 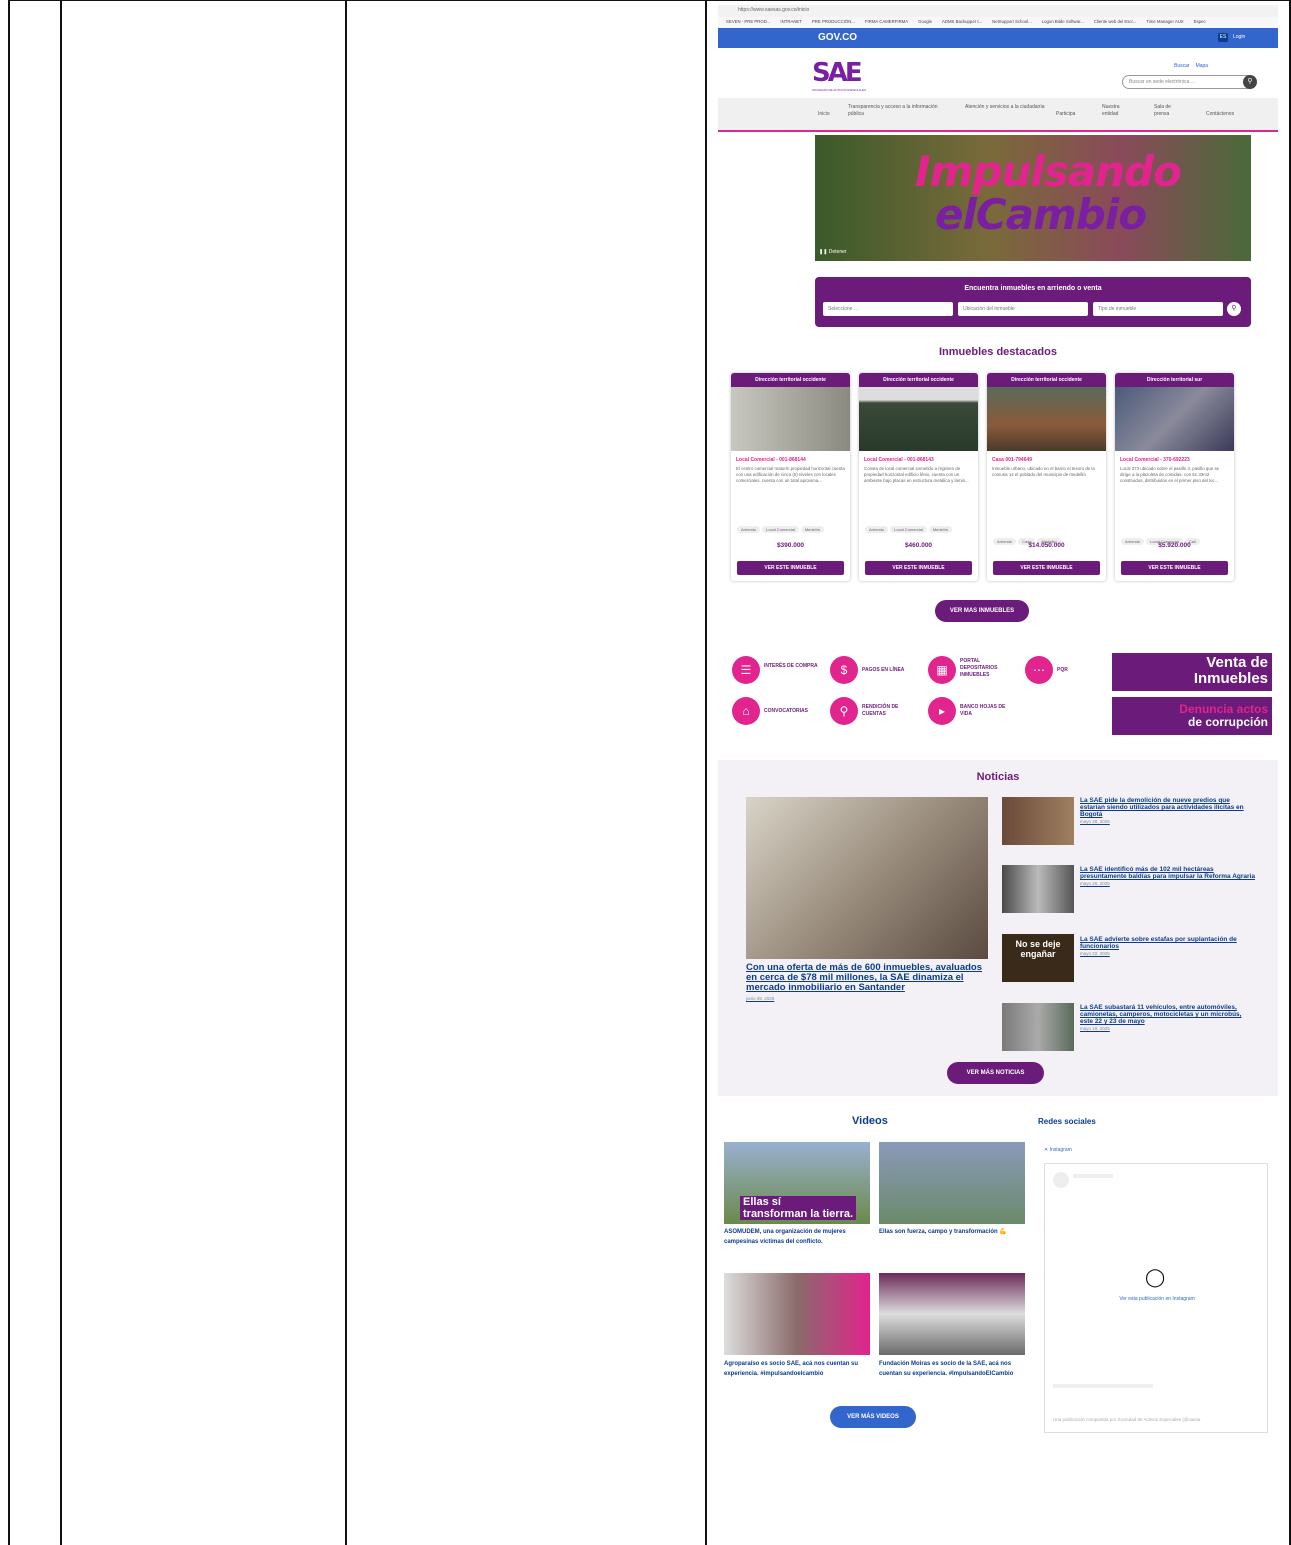 What do you see at coordinates (1182, 66) in the screenshot?
I see `search-link: Buscar` at bounding box center [1182, 66].